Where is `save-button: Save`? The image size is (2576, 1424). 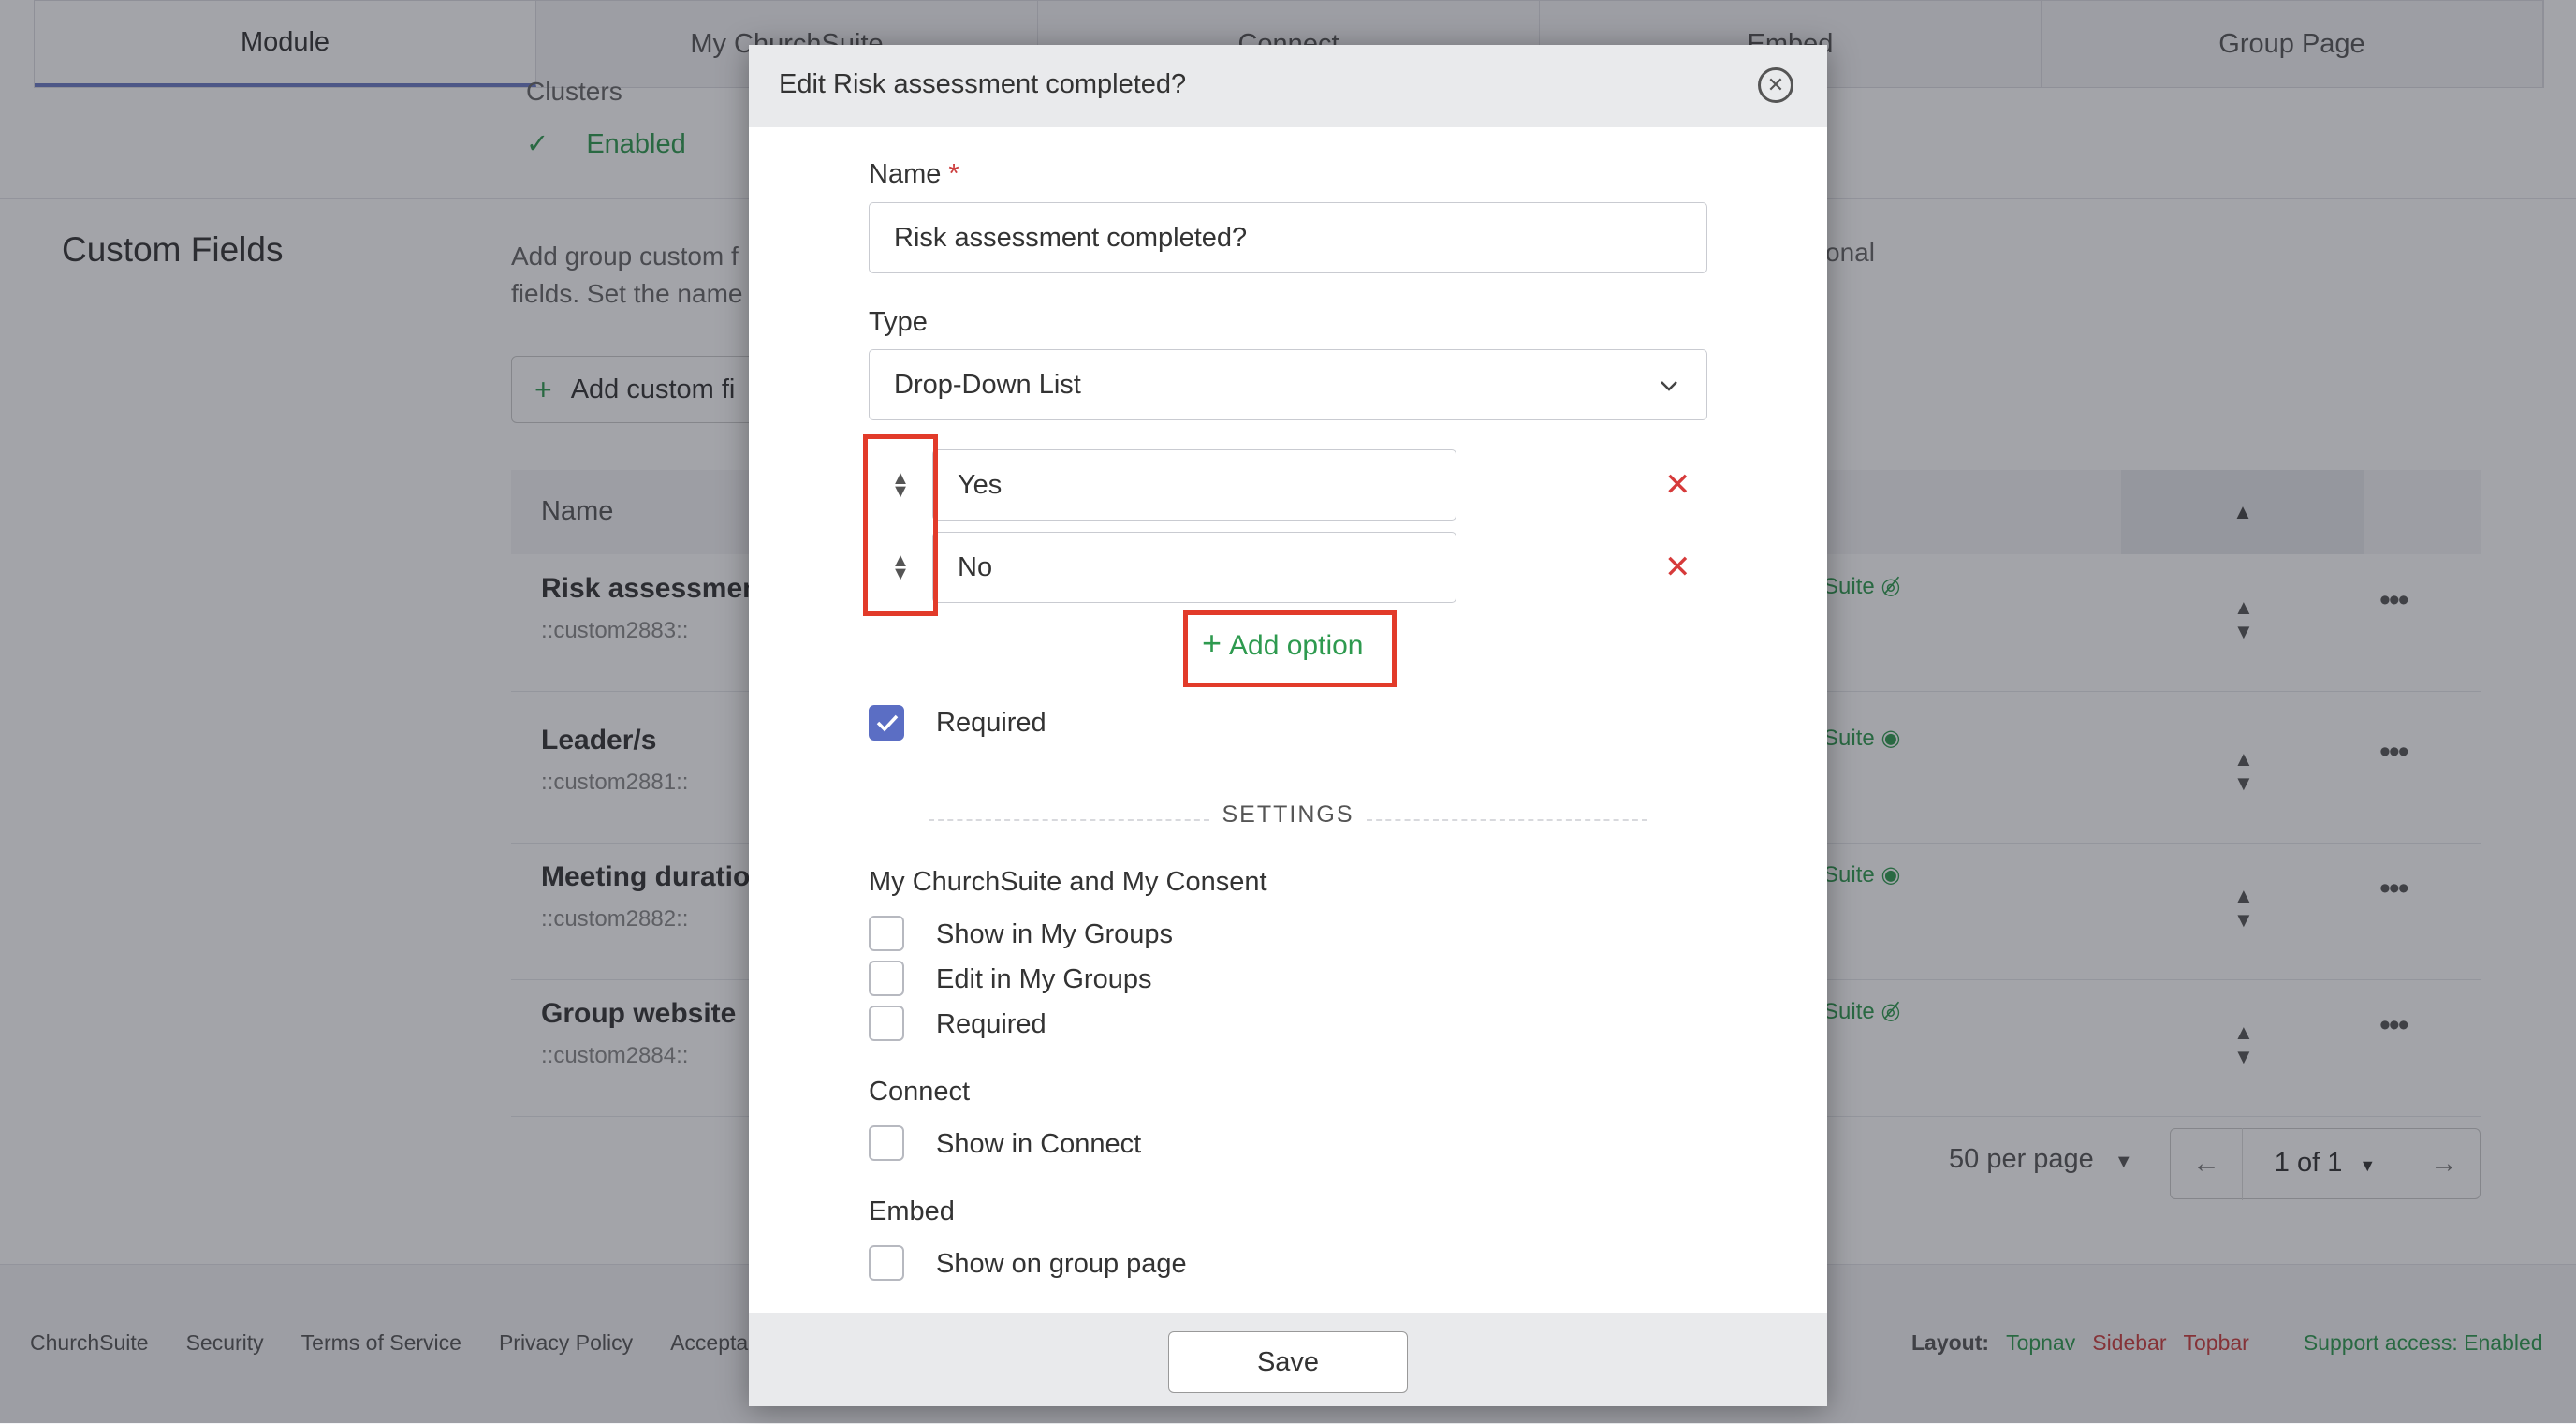
save-button: Save is located at coordinates (1288, 1362).